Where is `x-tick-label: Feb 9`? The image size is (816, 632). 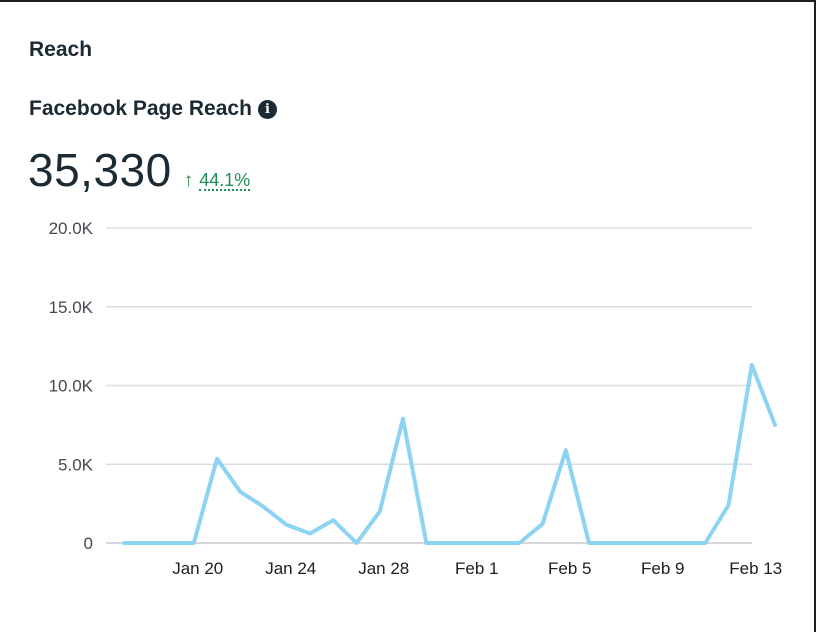 x-tick-label: Feb 9 is located at coordinates (662, 568).